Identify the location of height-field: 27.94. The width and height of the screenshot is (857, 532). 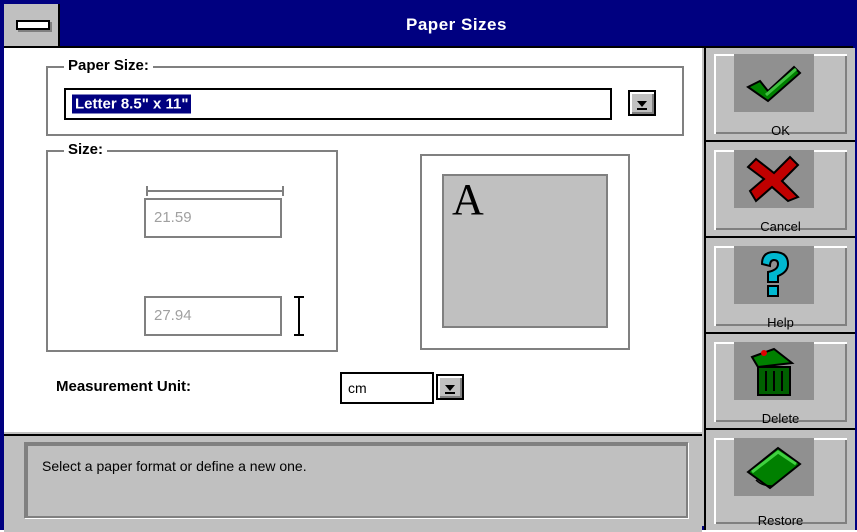
(213, 316).